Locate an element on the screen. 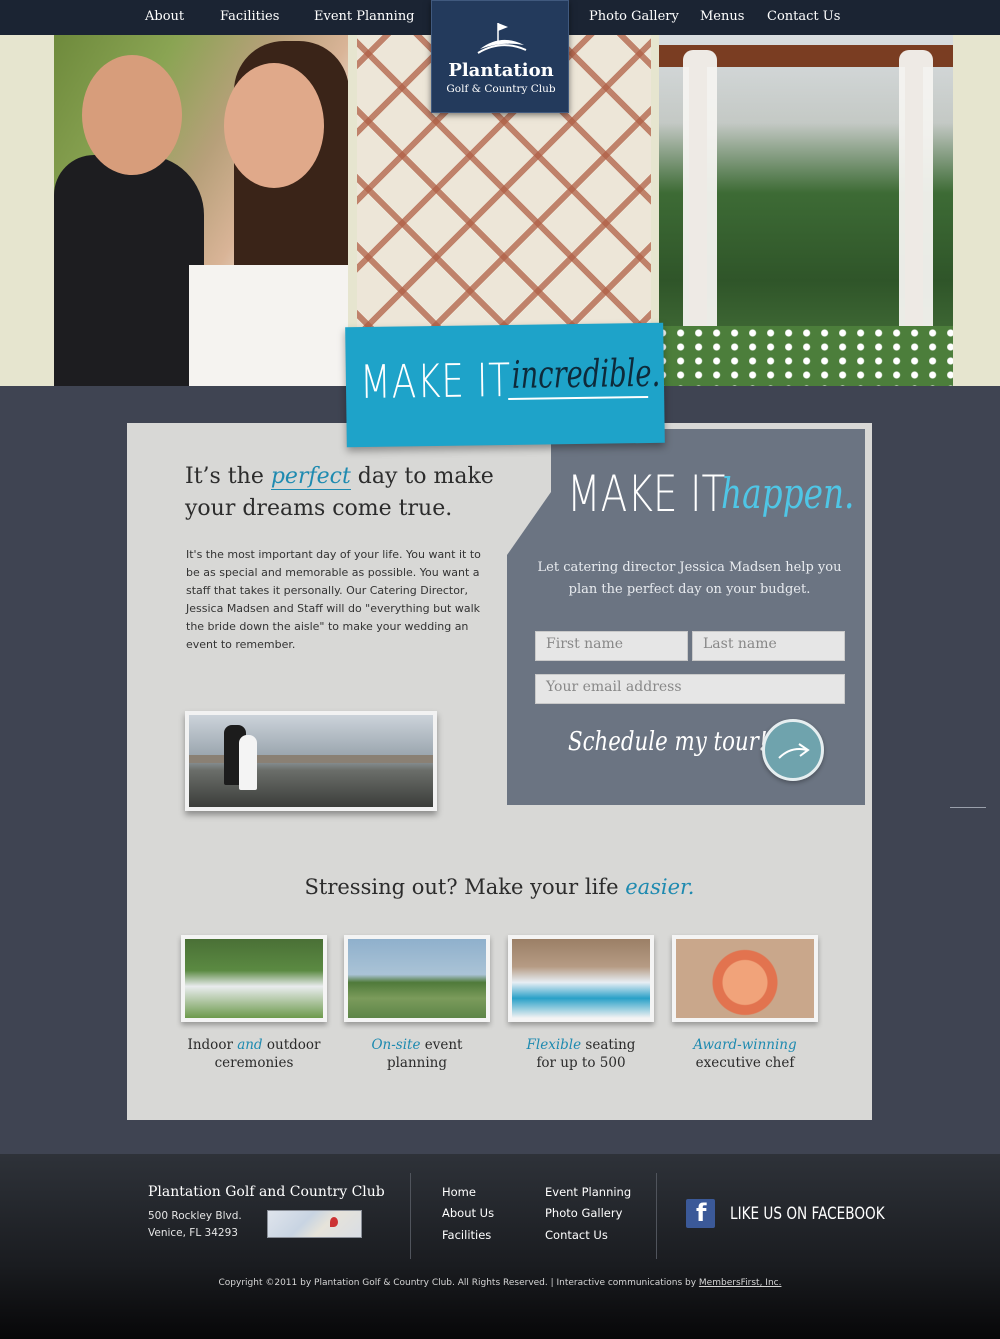  feature-caption: On-site event planning is located at coordinates (417, 1054).